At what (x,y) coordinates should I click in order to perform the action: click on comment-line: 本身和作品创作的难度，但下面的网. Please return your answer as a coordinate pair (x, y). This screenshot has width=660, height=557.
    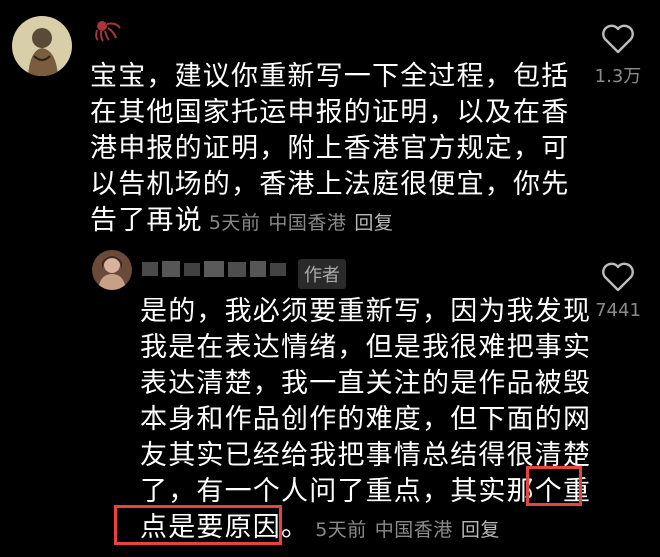
    Looking at the image, I should click on (366, 419).